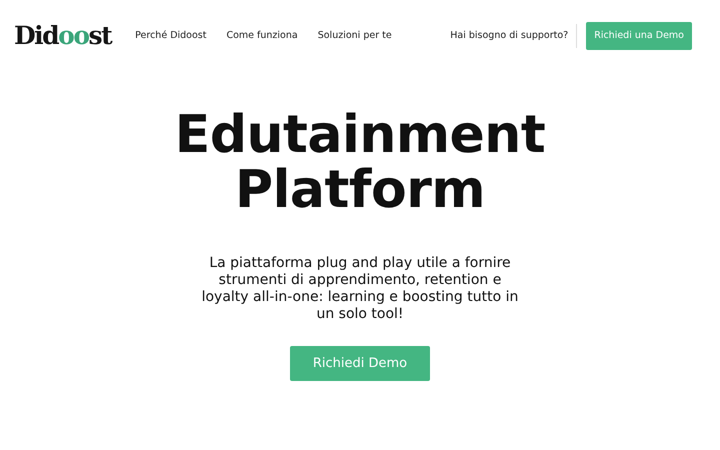 The image size is (720, 450). Describe the element at coordinates (360, 163) in the screenshot. I see `hero-title: Edutainment Platform` at that location.